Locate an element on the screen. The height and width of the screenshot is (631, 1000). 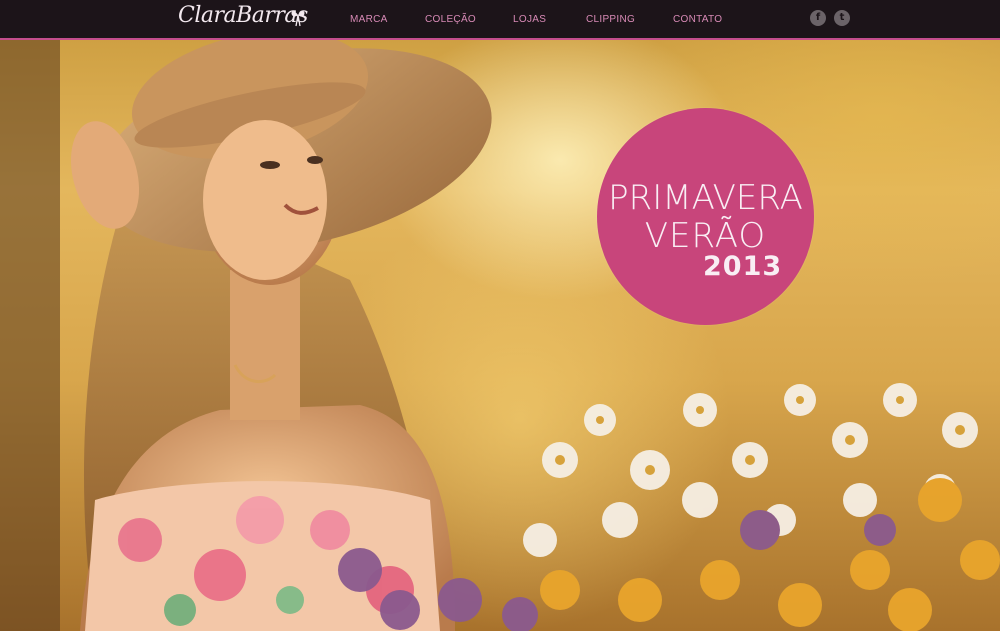
nav-colecao: COLEÇÃO is located at coordinates (450, 19).